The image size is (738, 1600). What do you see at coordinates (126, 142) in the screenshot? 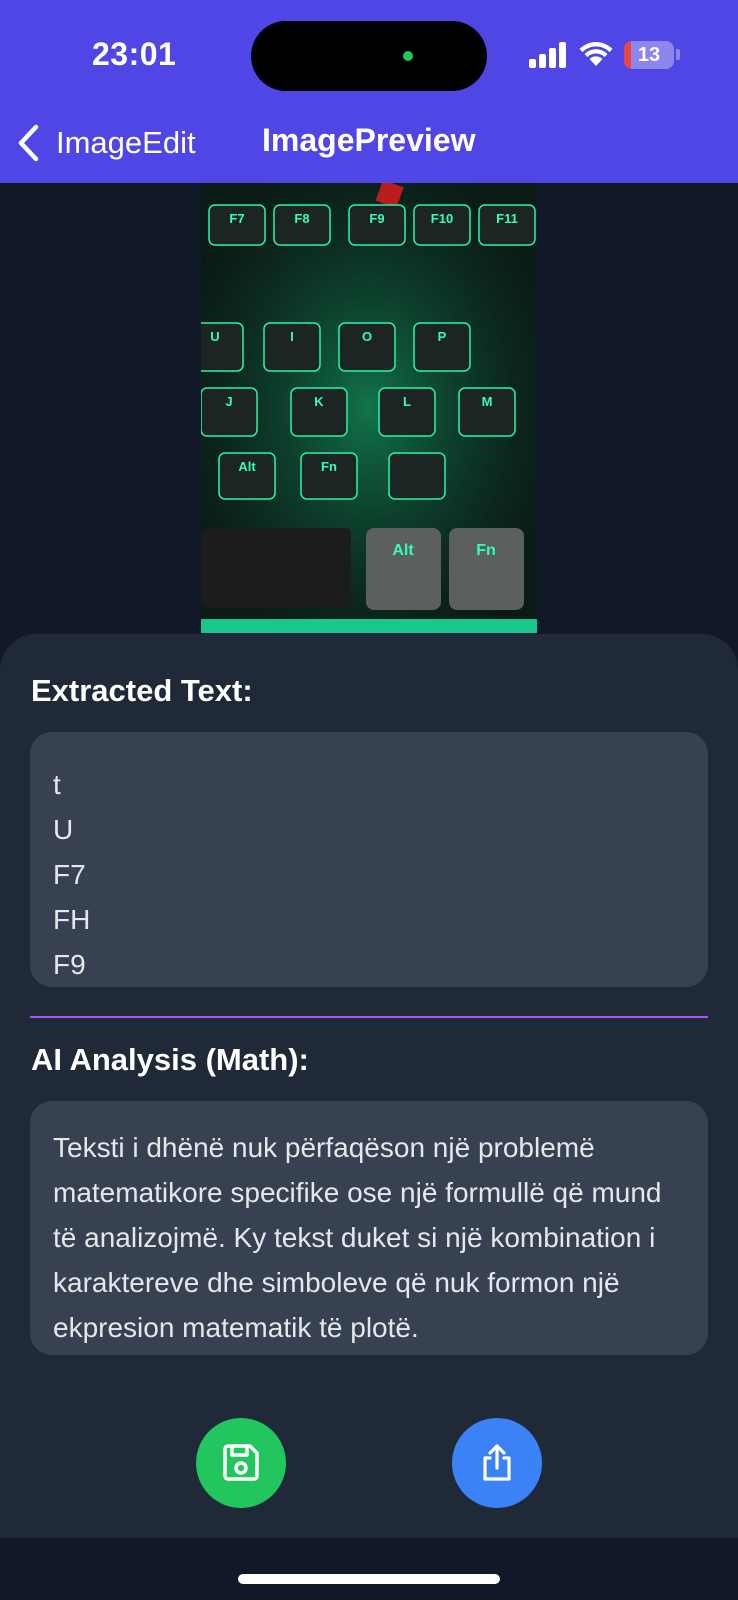
I see `back-button-label: ImageEdit` at bounding box center [126, 142].